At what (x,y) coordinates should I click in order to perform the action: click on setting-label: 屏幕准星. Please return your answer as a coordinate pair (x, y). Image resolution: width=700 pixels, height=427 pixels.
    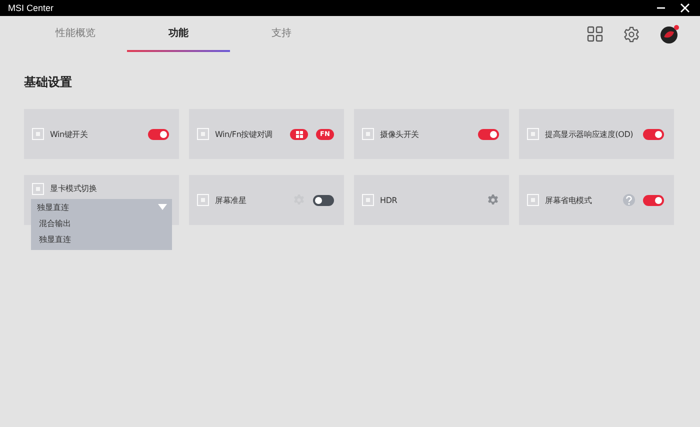
    Looking at the image, I should click on (231, 200).